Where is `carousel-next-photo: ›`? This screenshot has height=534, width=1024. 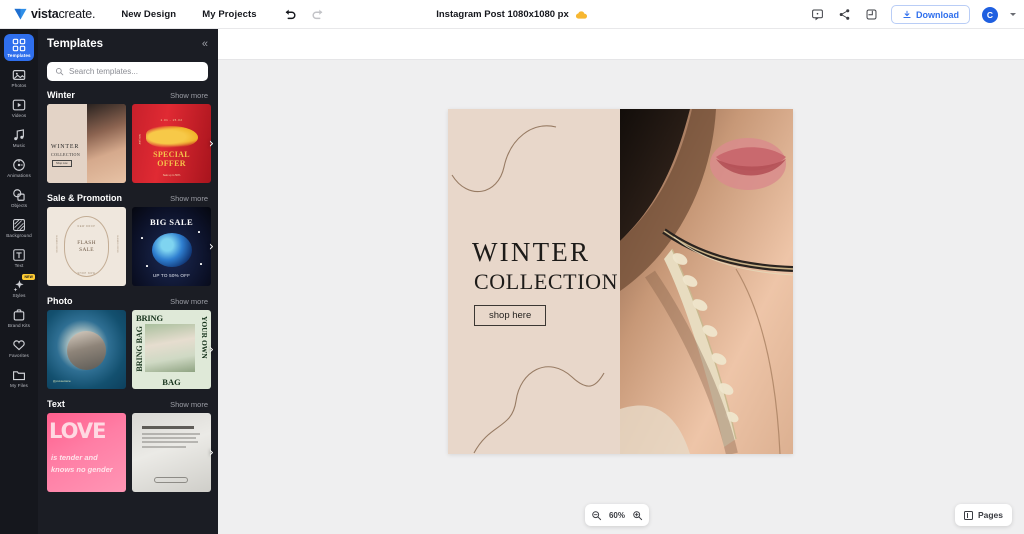 carousel-next-photo: › is located at coordinates (211, 349).